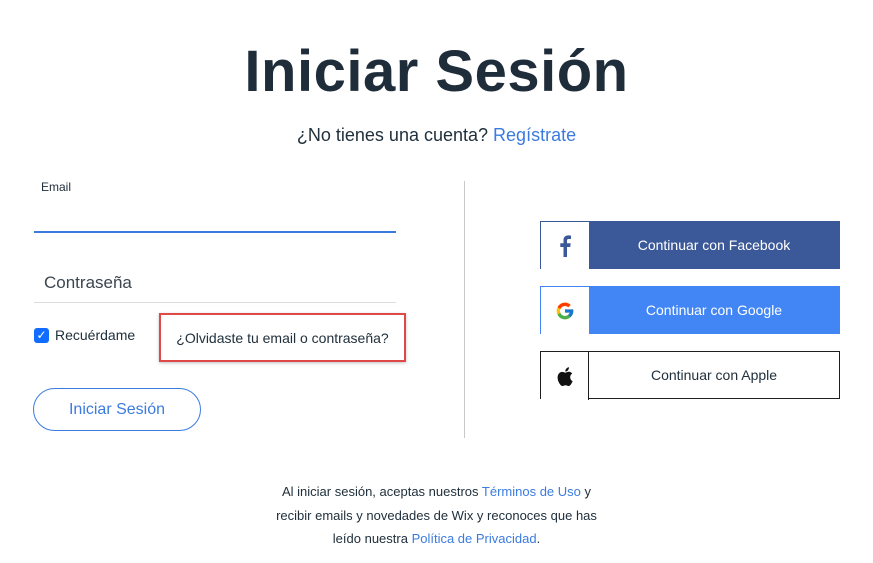 The width and height of the screenshot is (873, 563). I want to click on apple-login-label: Continuar con Apple, so click(714, 375).